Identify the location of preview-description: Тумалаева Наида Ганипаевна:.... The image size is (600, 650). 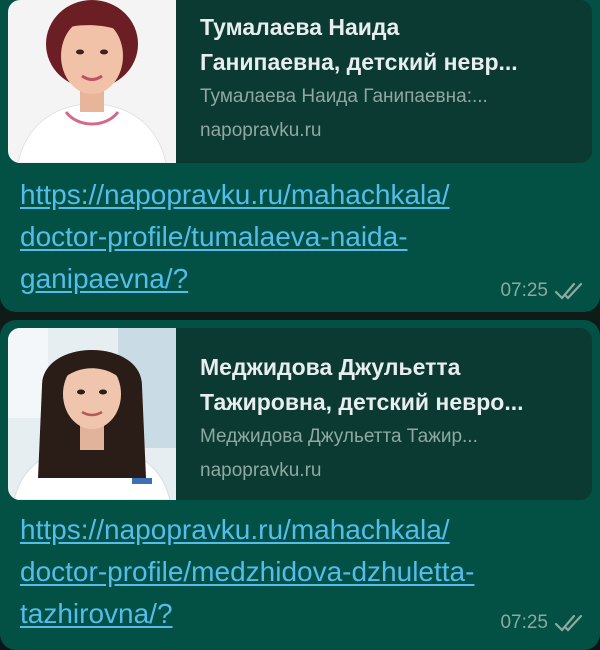
(344, 96).